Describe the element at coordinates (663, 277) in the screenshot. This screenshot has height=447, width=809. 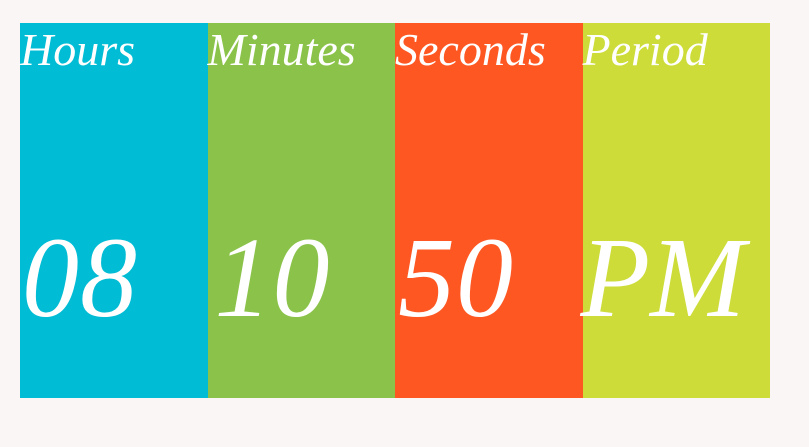
I see `period-value: PM` at that location.